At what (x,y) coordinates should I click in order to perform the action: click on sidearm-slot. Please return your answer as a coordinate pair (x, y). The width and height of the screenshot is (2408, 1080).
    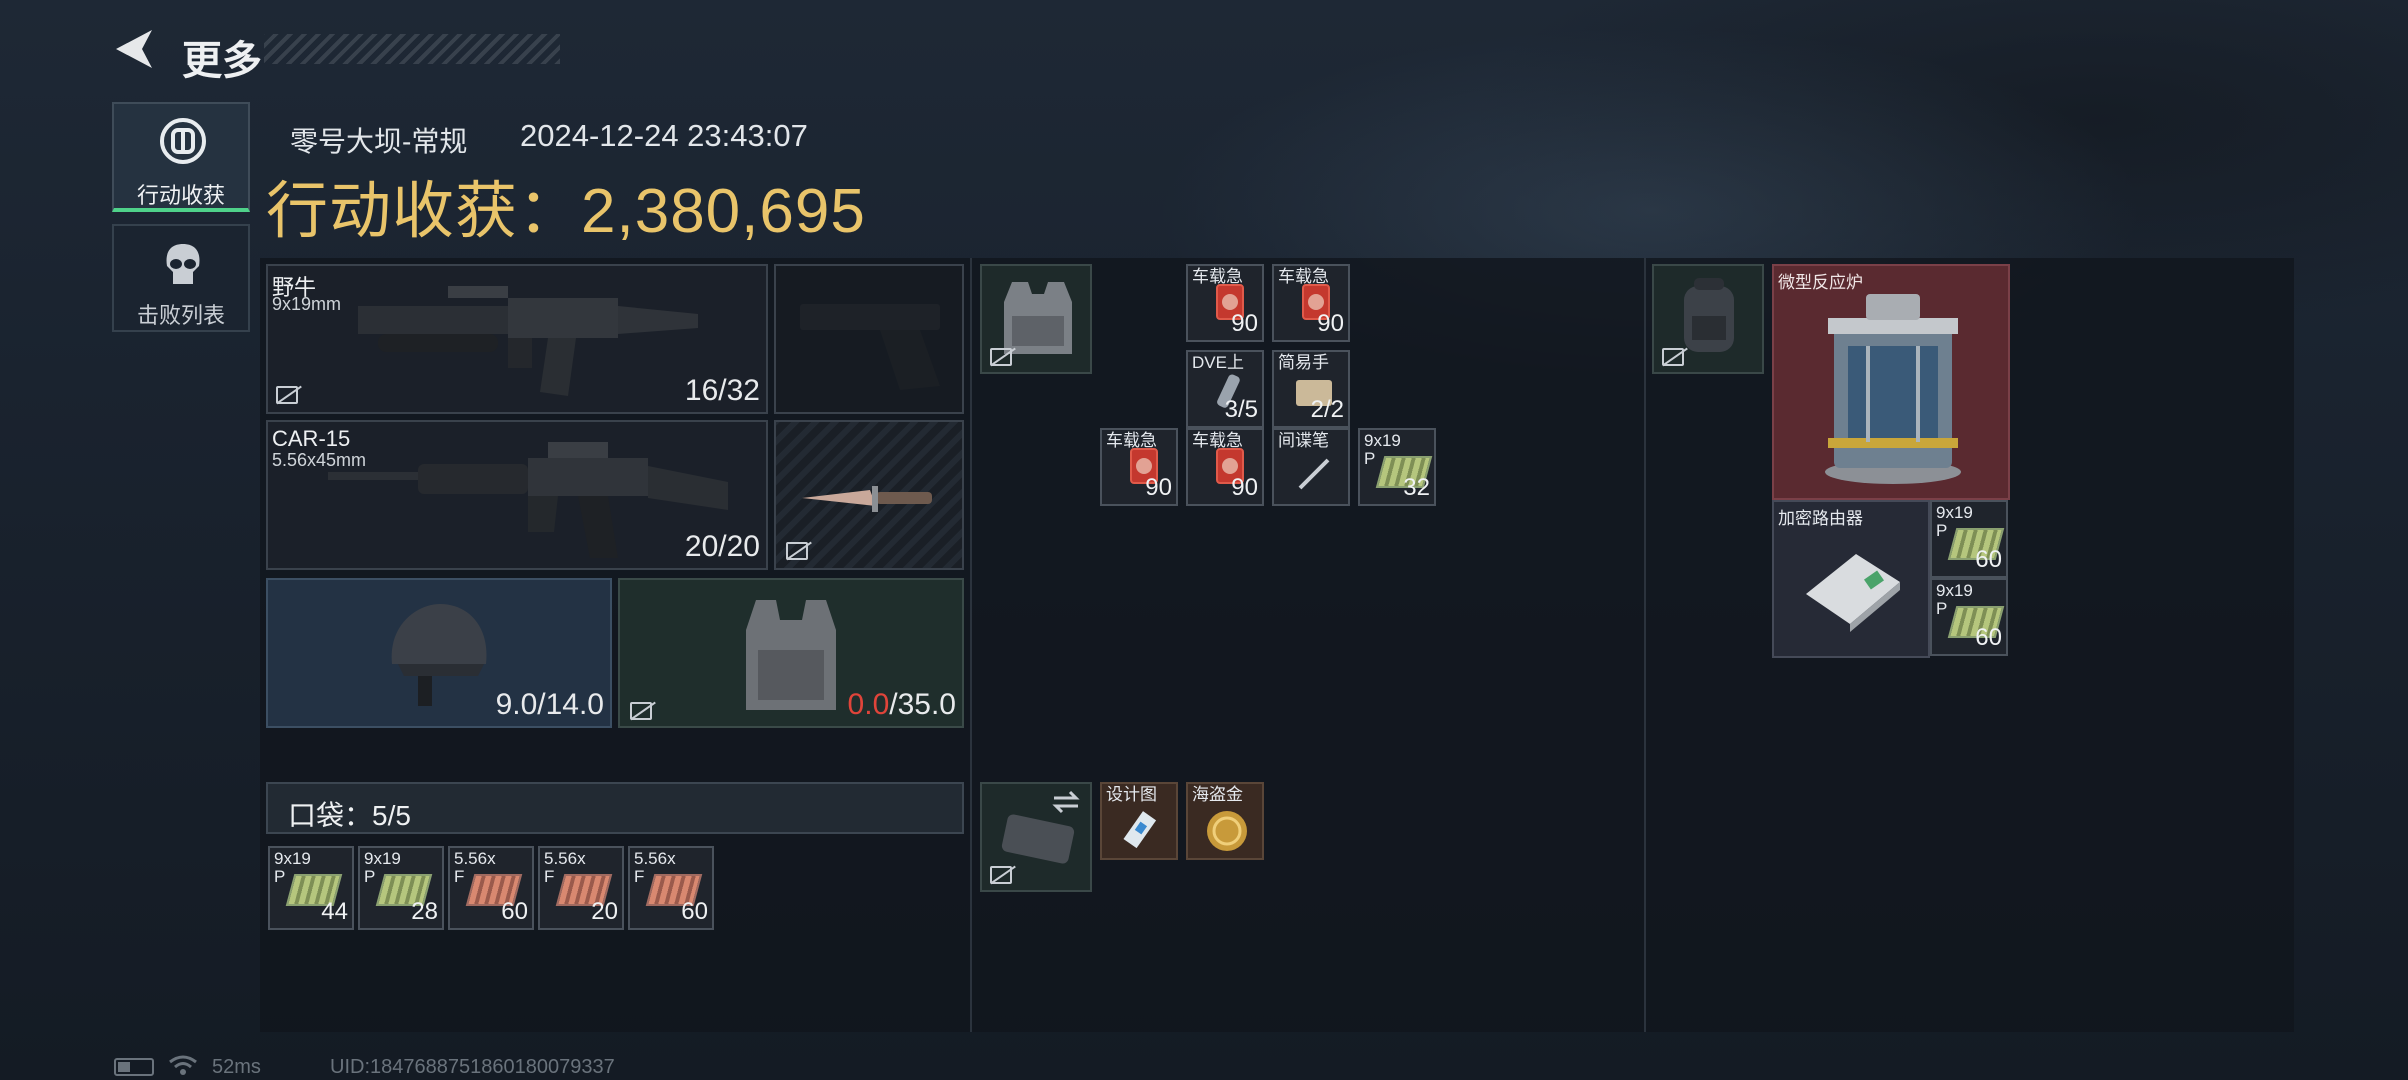
    Looking at the image, I should click on (869, 339).